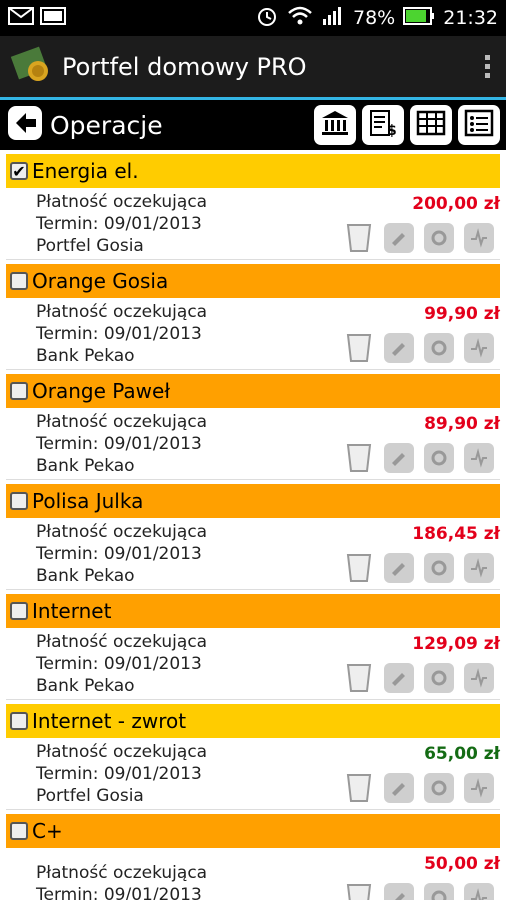 The height and width of the screenshot is (900, 506). I want to click on list-button, so click(479, 125).